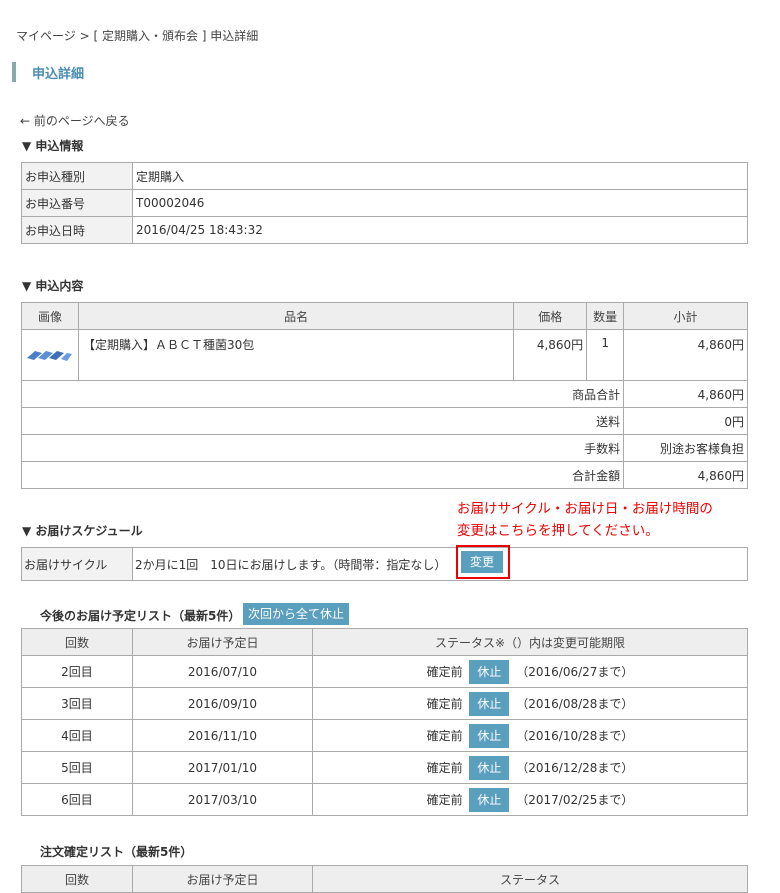  I want to click on title-accent-bar, so click(14, 72).